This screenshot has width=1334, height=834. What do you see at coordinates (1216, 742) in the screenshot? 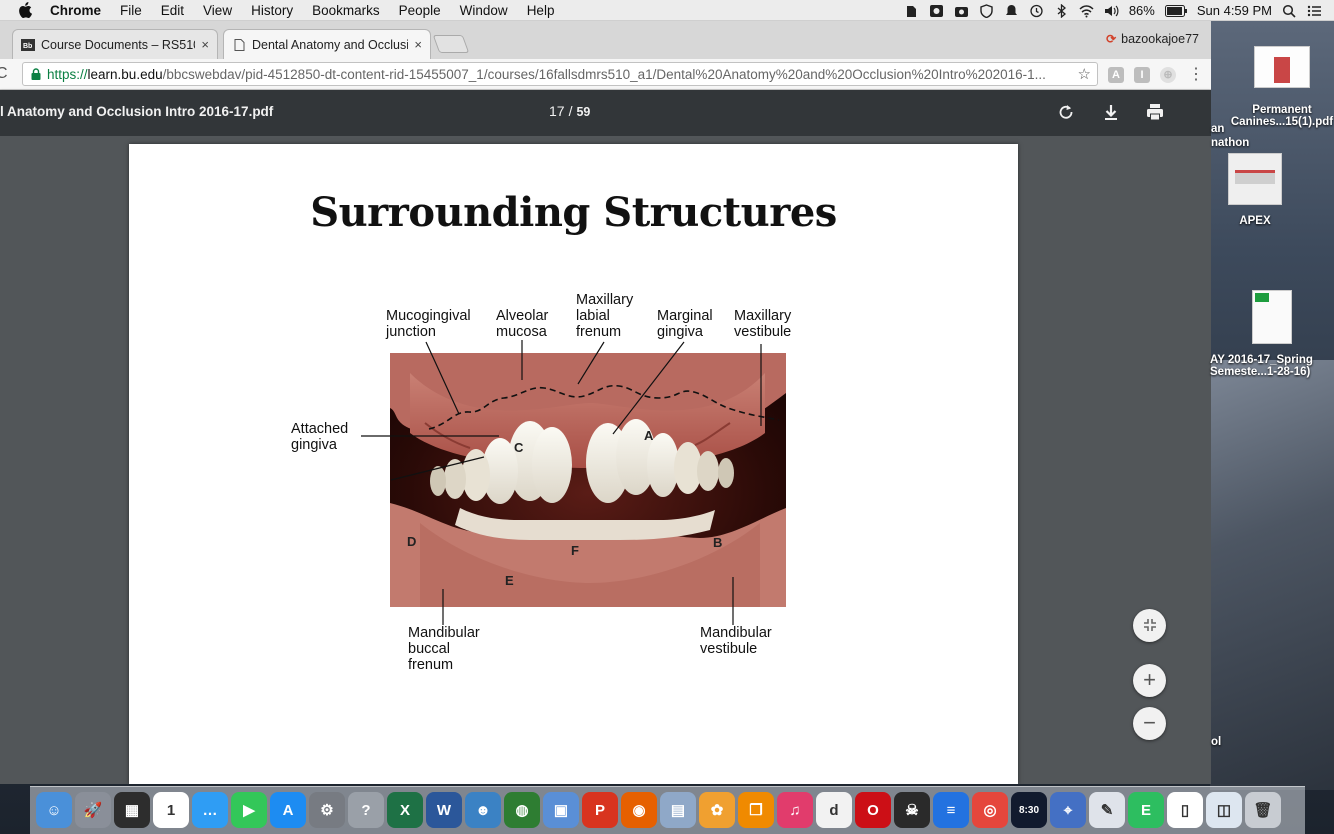
I see `desktop-partial-label-ol: ol` at bounding box center [1216, 742].